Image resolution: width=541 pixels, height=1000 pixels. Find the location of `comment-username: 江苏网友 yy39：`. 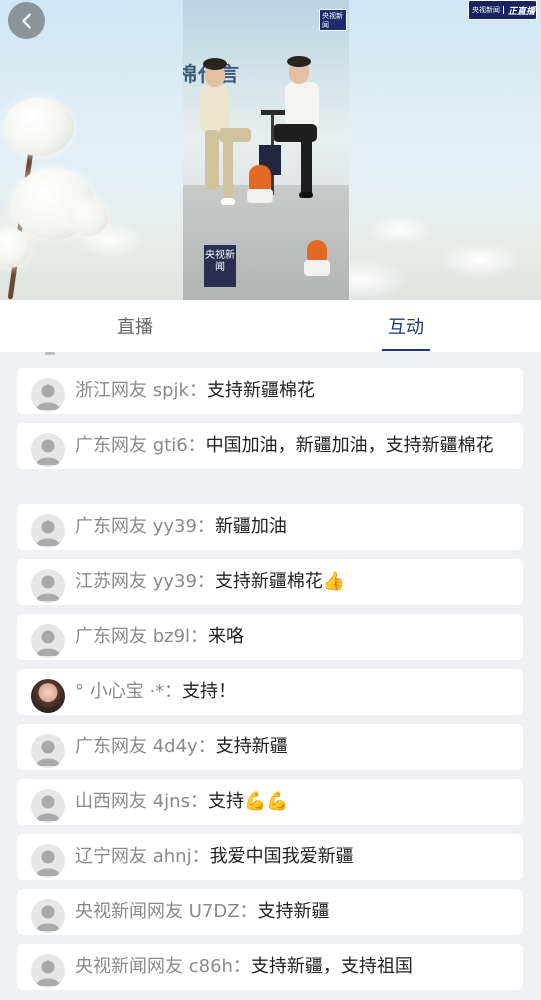

comment-username: 江苏网友 yy39： is located at coordinates (145, 581).